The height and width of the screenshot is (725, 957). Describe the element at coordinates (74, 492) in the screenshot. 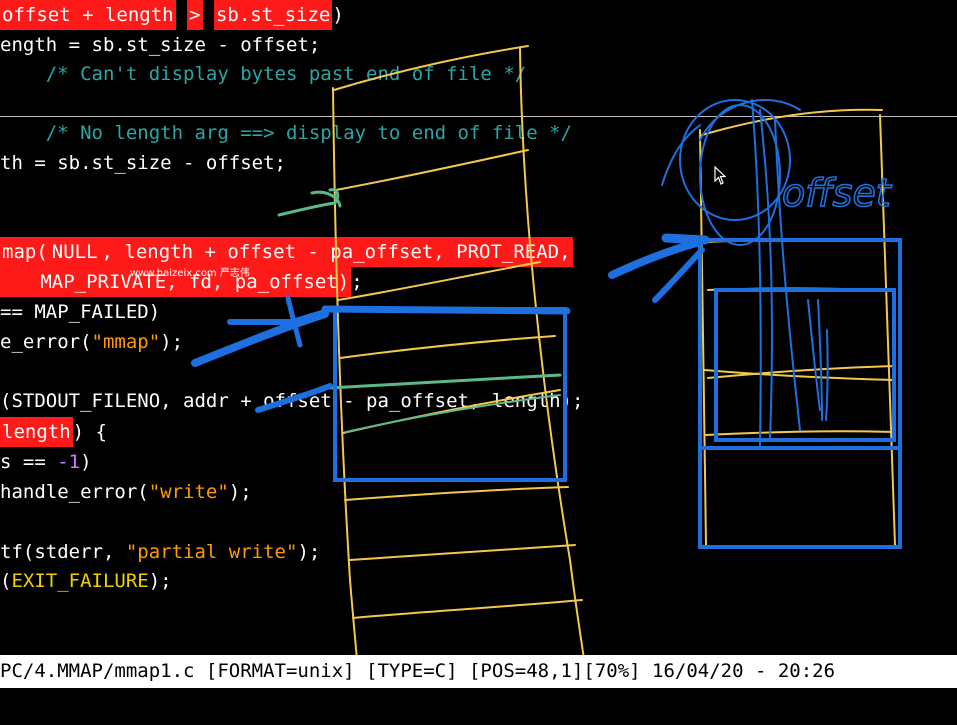

I see `code-token: handle_error(` at that location.